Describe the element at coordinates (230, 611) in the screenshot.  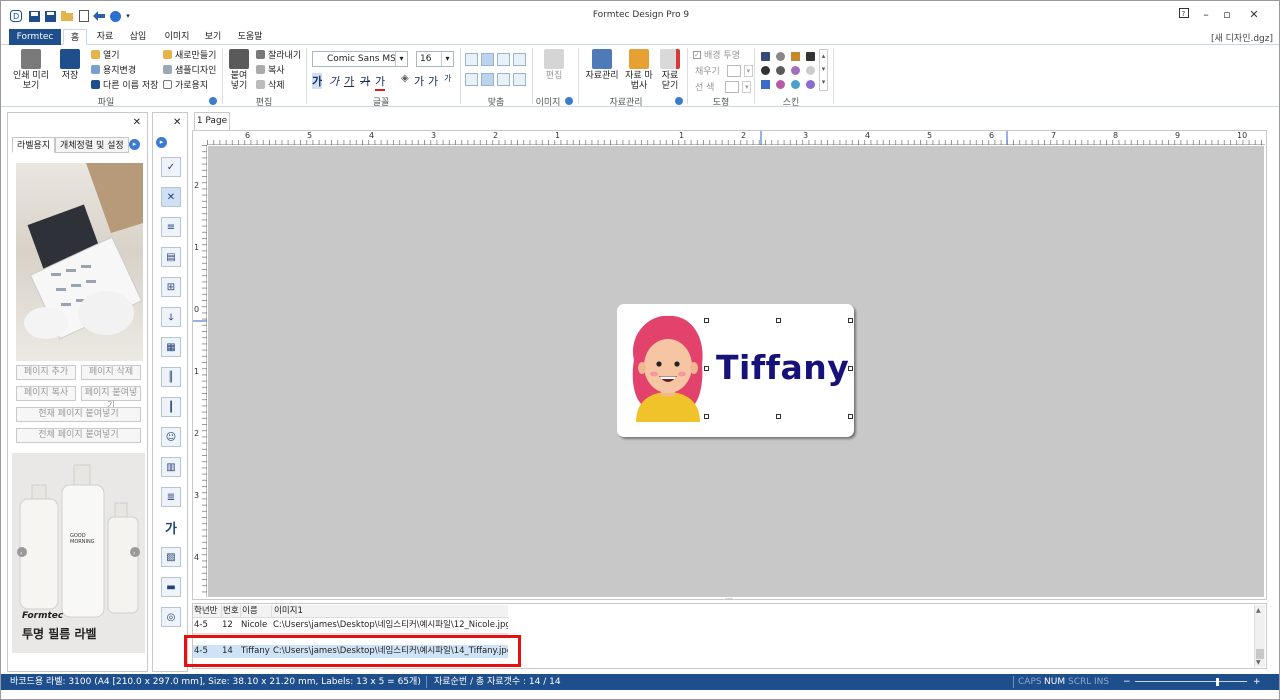
I see `header-number: 번호` at that location.